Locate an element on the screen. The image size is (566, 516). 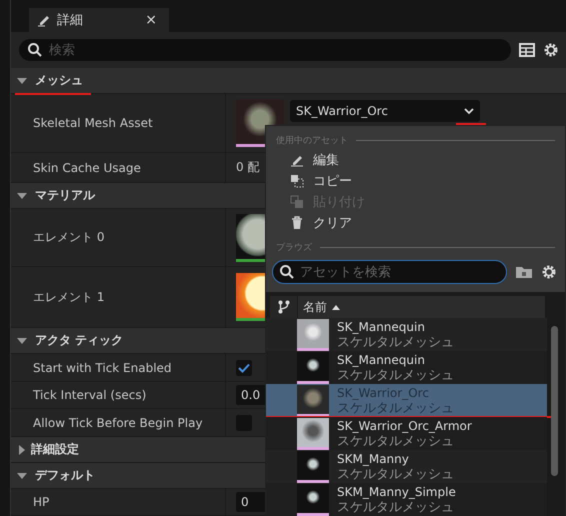
section-title: マテリアル is located at coordinates (65, 195).